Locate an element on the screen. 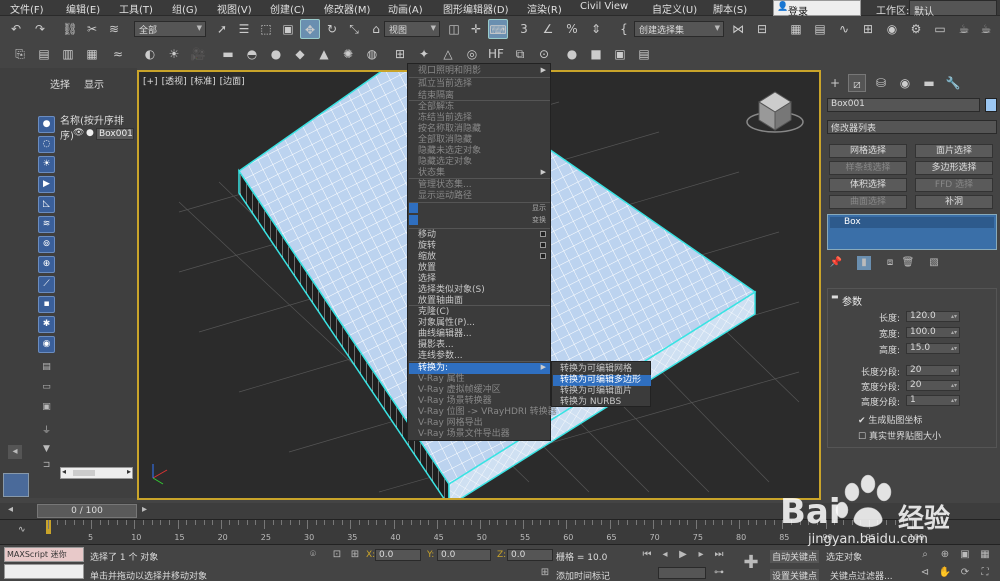 The image size is (1000, 581). bind-spacewarp-icon: ≋ is located at coordinates (114, 29).